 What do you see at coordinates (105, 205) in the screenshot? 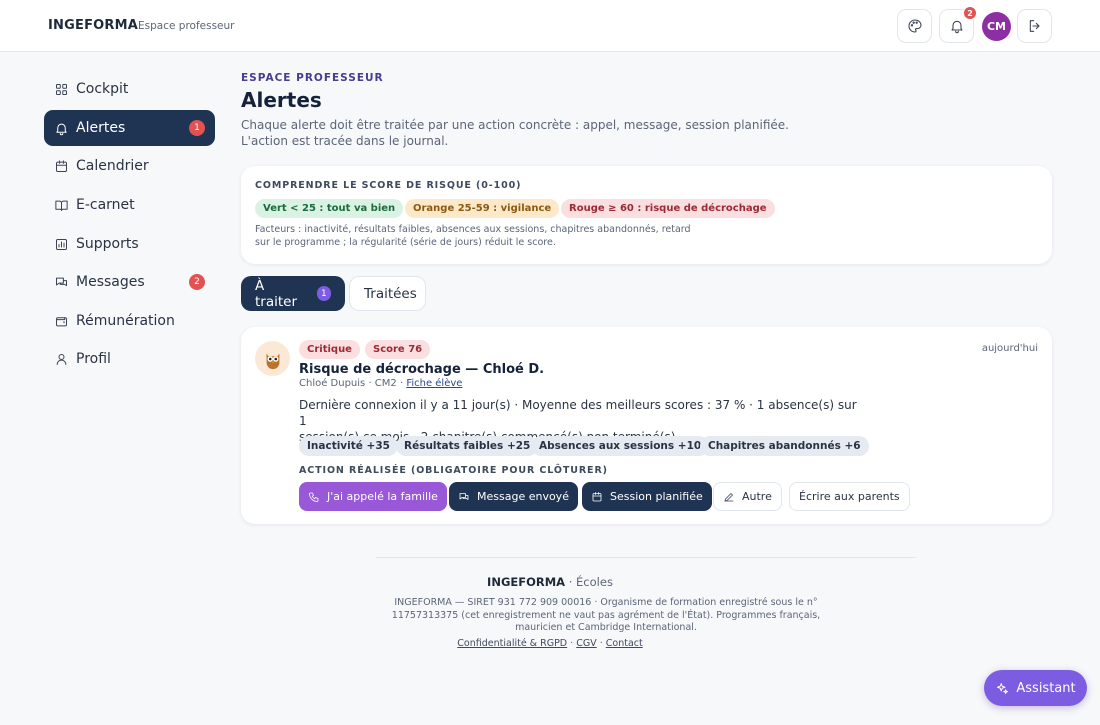
I see `sidebar-item-label: E-carnet` at bounding box center [105, 205].